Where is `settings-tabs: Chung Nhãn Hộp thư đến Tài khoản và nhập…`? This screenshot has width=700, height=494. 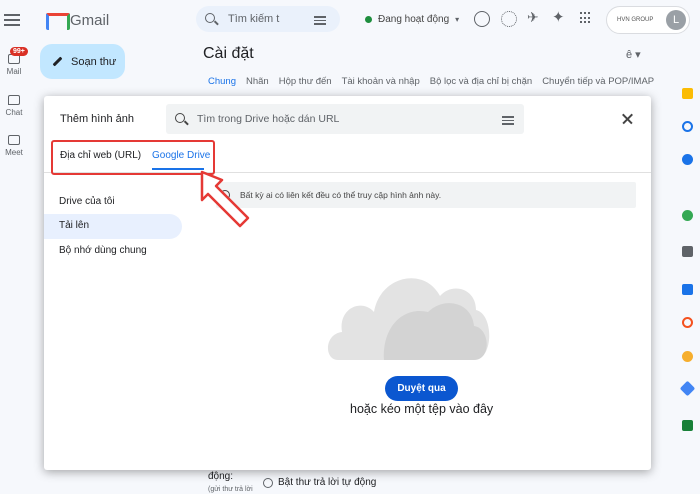
settings-tabs: Chung Nhãn Hộp thư đến Tài khoản và nhập… is located at coordinates (431, 81).